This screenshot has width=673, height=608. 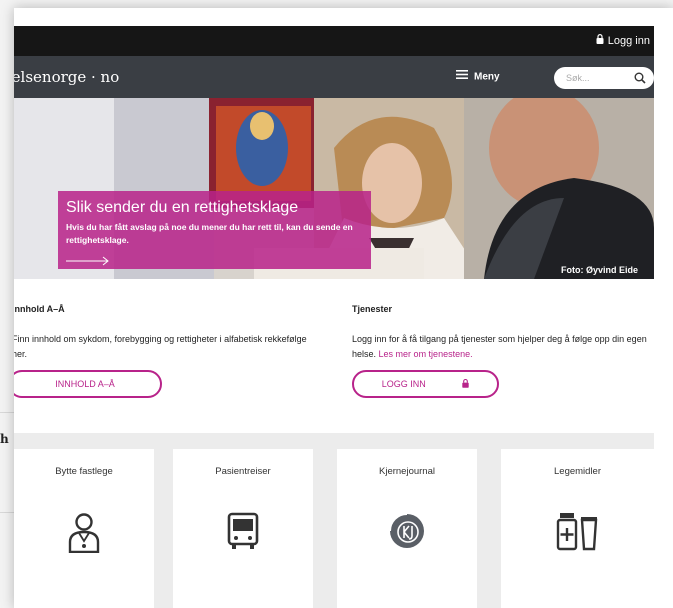 I want to click on login-button-label: LOGG INN, so click(x=403, y=384).